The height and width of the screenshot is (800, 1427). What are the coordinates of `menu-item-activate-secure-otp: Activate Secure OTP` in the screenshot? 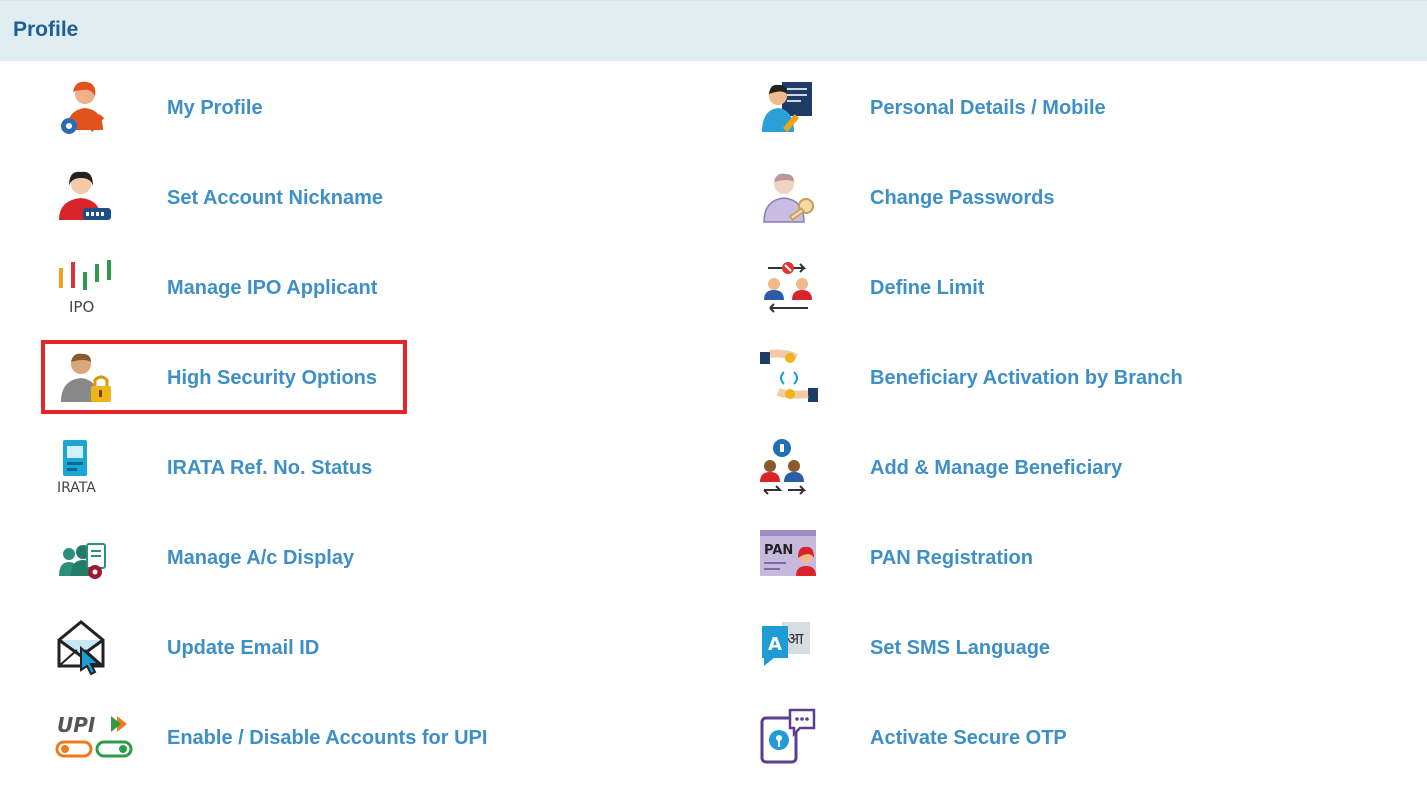 It's located at (940, 742).